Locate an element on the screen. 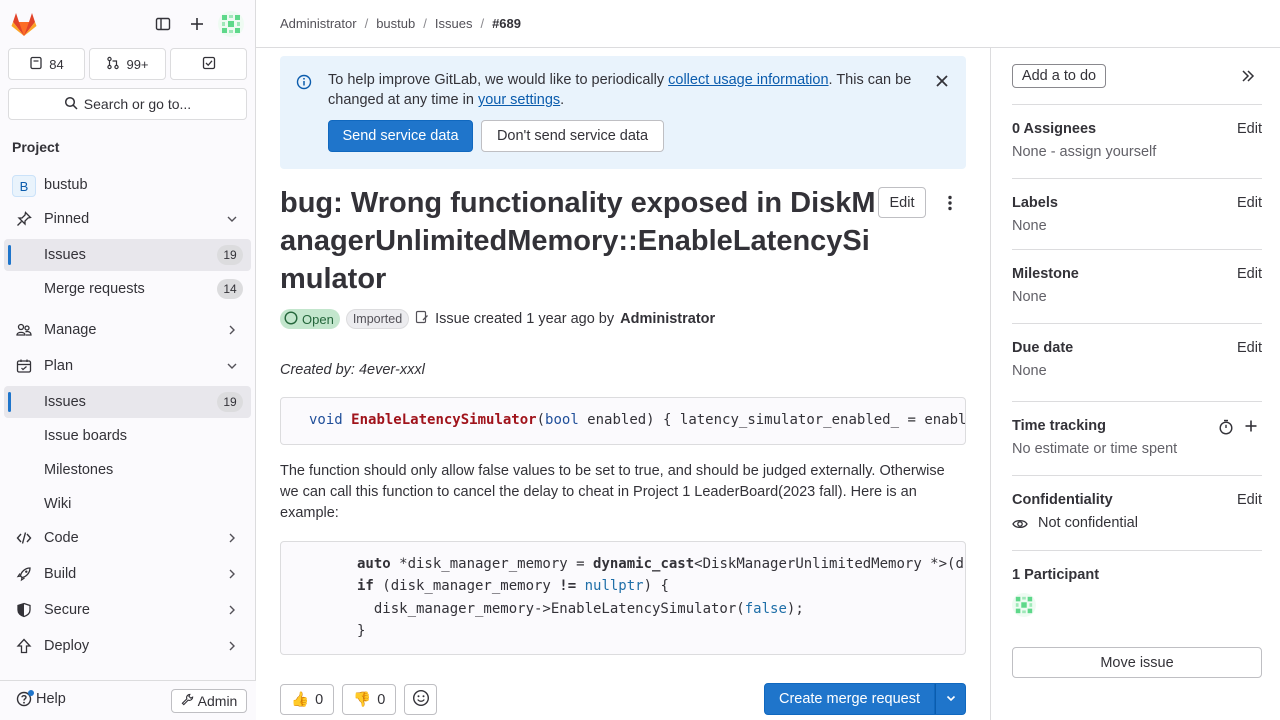 The image size is (1280, 720). confidentiality-edit-button: Edit is located at coordinates (1249, 500).